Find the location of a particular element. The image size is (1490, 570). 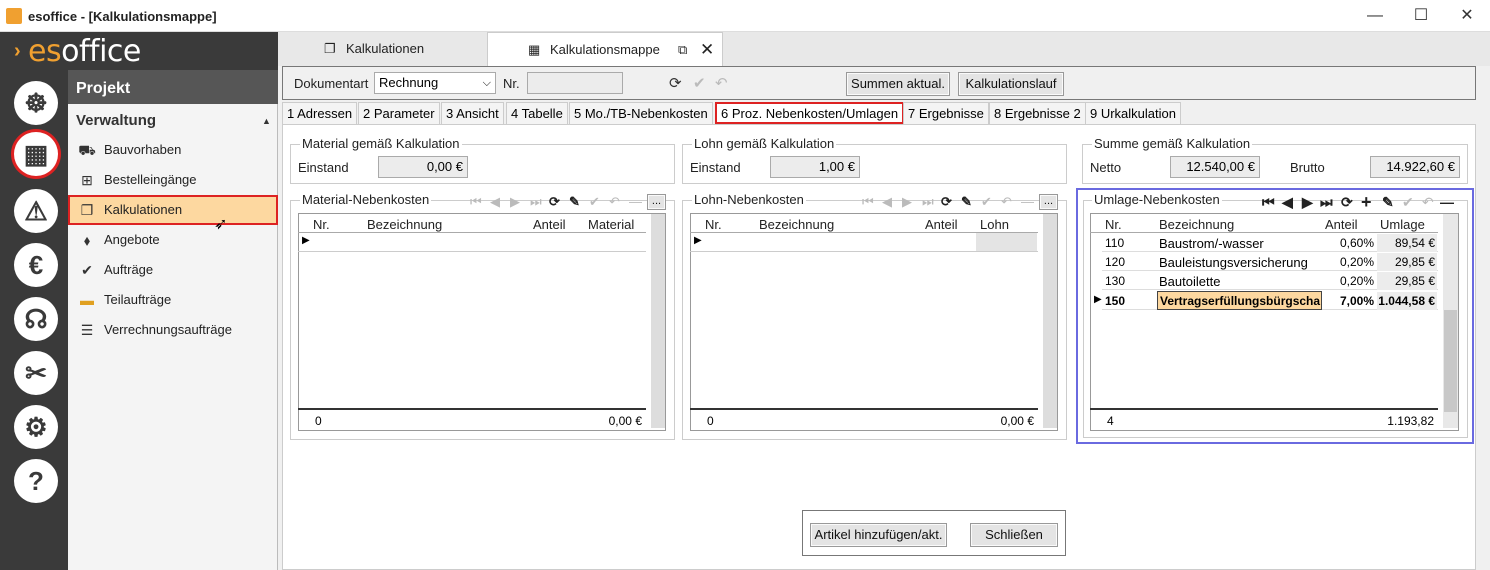

umlage-nebenkosten-title: Umlage-Nebenkosten is located at coordinates (1157, 199).